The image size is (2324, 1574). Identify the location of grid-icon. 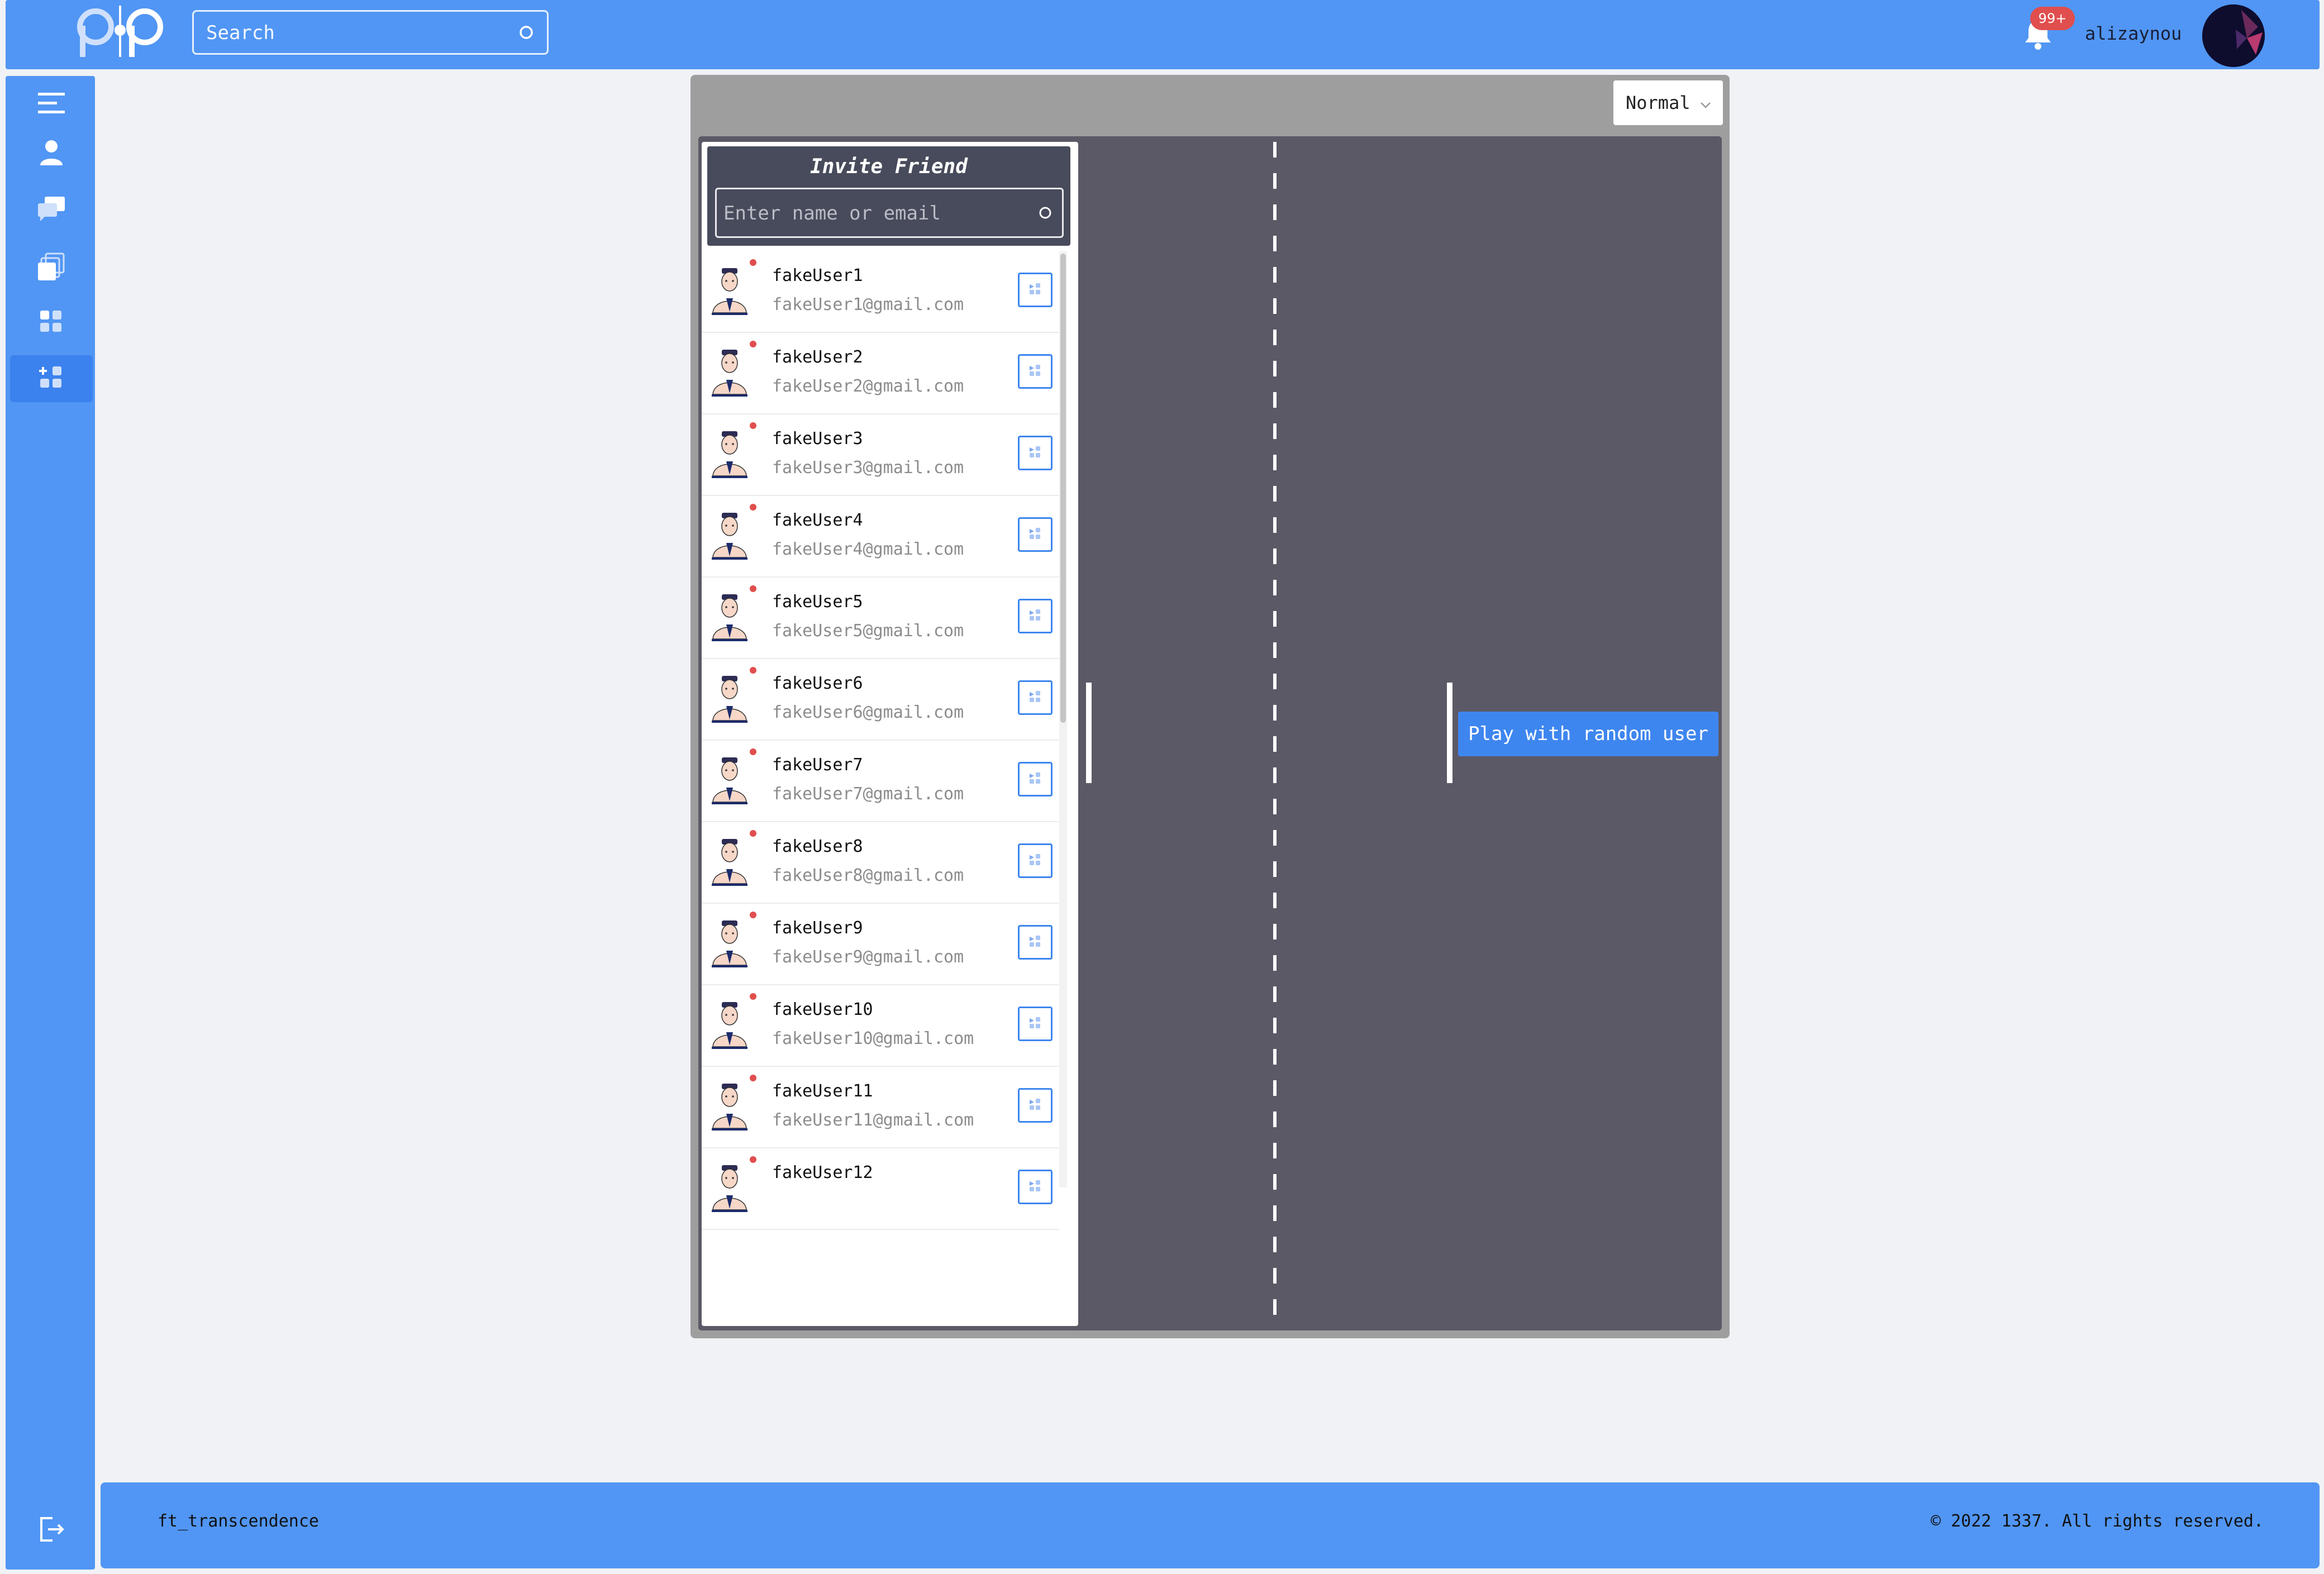
(52, 323).